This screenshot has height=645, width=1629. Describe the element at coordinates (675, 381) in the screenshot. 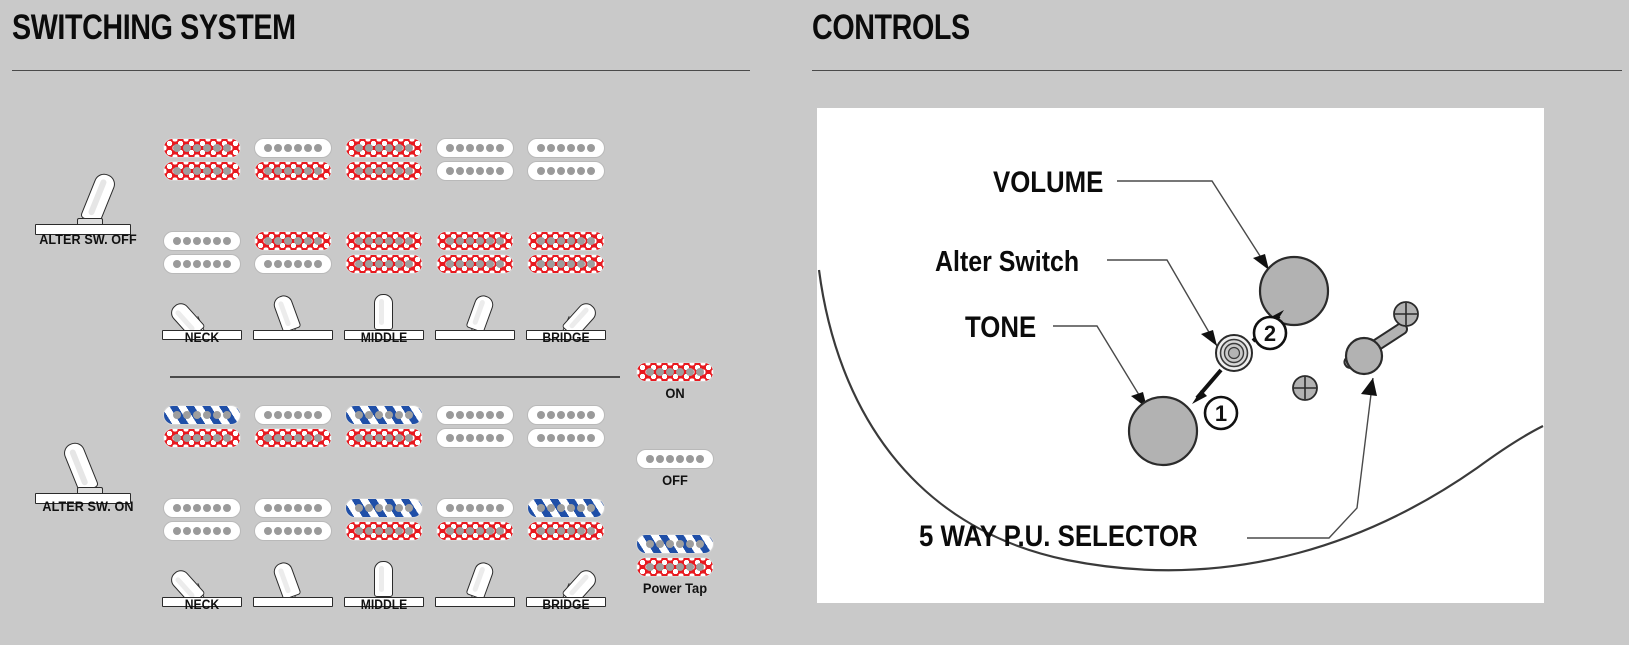

I see `legend-item-on: ON` at that location.